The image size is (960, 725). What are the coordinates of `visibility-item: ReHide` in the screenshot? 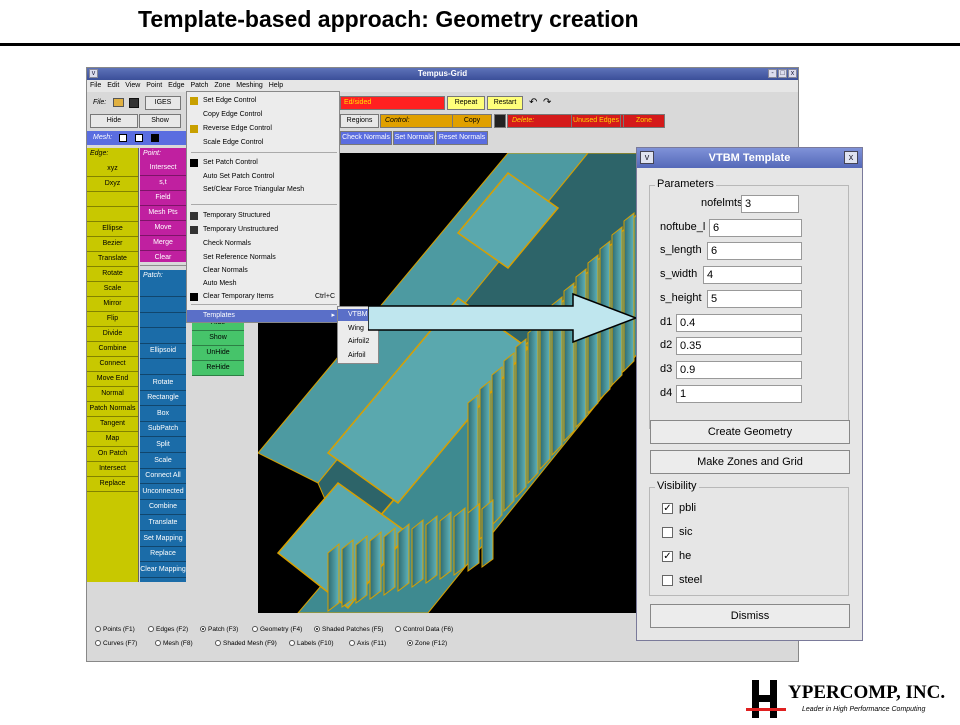 It's located at (218, 368).